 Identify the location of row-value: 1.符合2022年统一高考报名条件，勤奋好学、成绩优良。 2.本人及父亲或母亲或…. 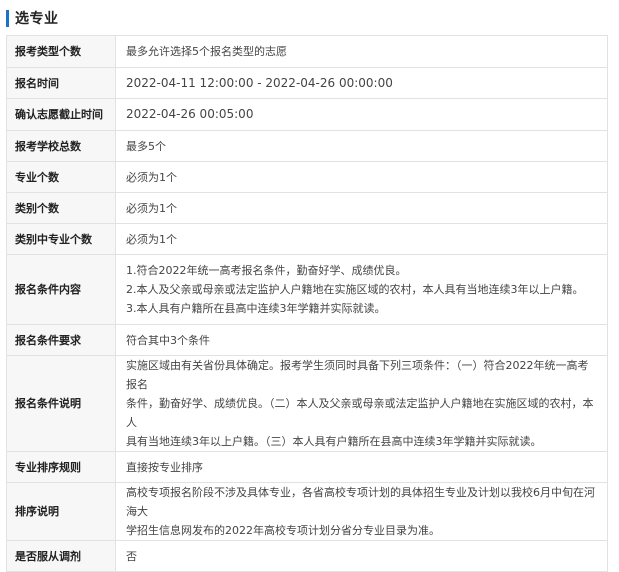
(361, 289).